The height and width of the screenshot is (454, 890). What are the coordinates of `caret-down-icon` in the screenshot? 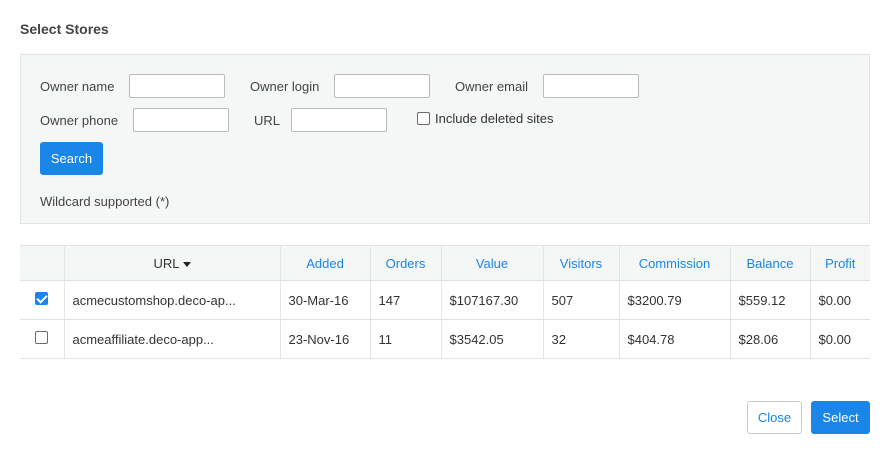 It's located at (186, 264).